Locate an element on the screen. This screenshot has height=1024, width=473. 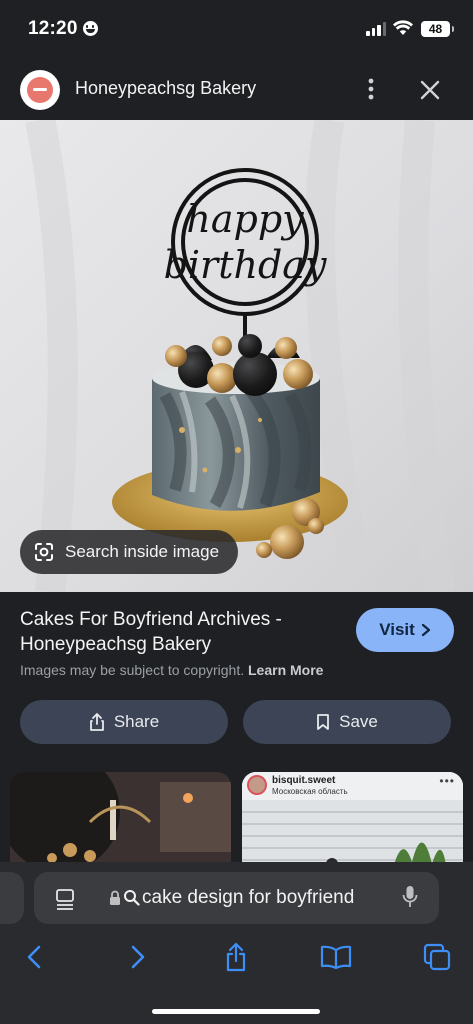
lock-icon is located at coordinates (115, 897).